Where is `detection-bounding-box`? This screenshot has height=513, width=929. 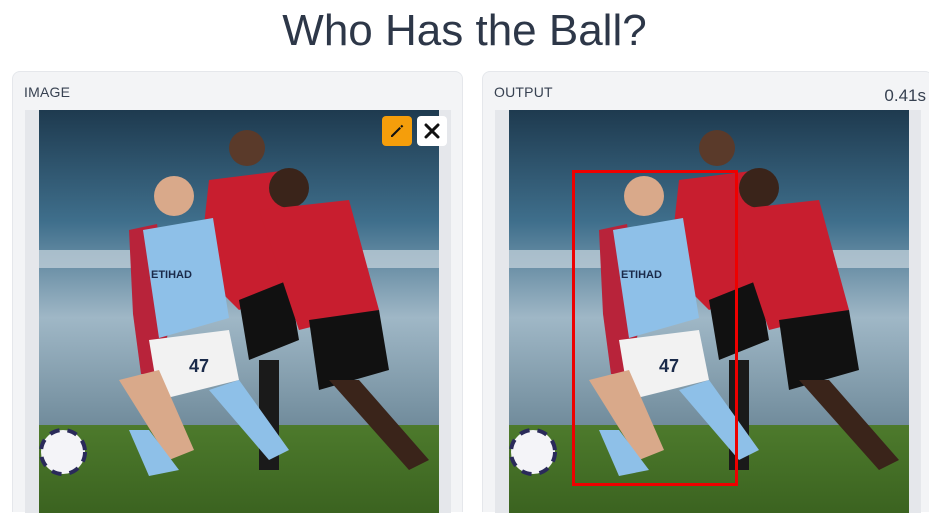
detection-bounding-box is located at coordinates (655, 328).